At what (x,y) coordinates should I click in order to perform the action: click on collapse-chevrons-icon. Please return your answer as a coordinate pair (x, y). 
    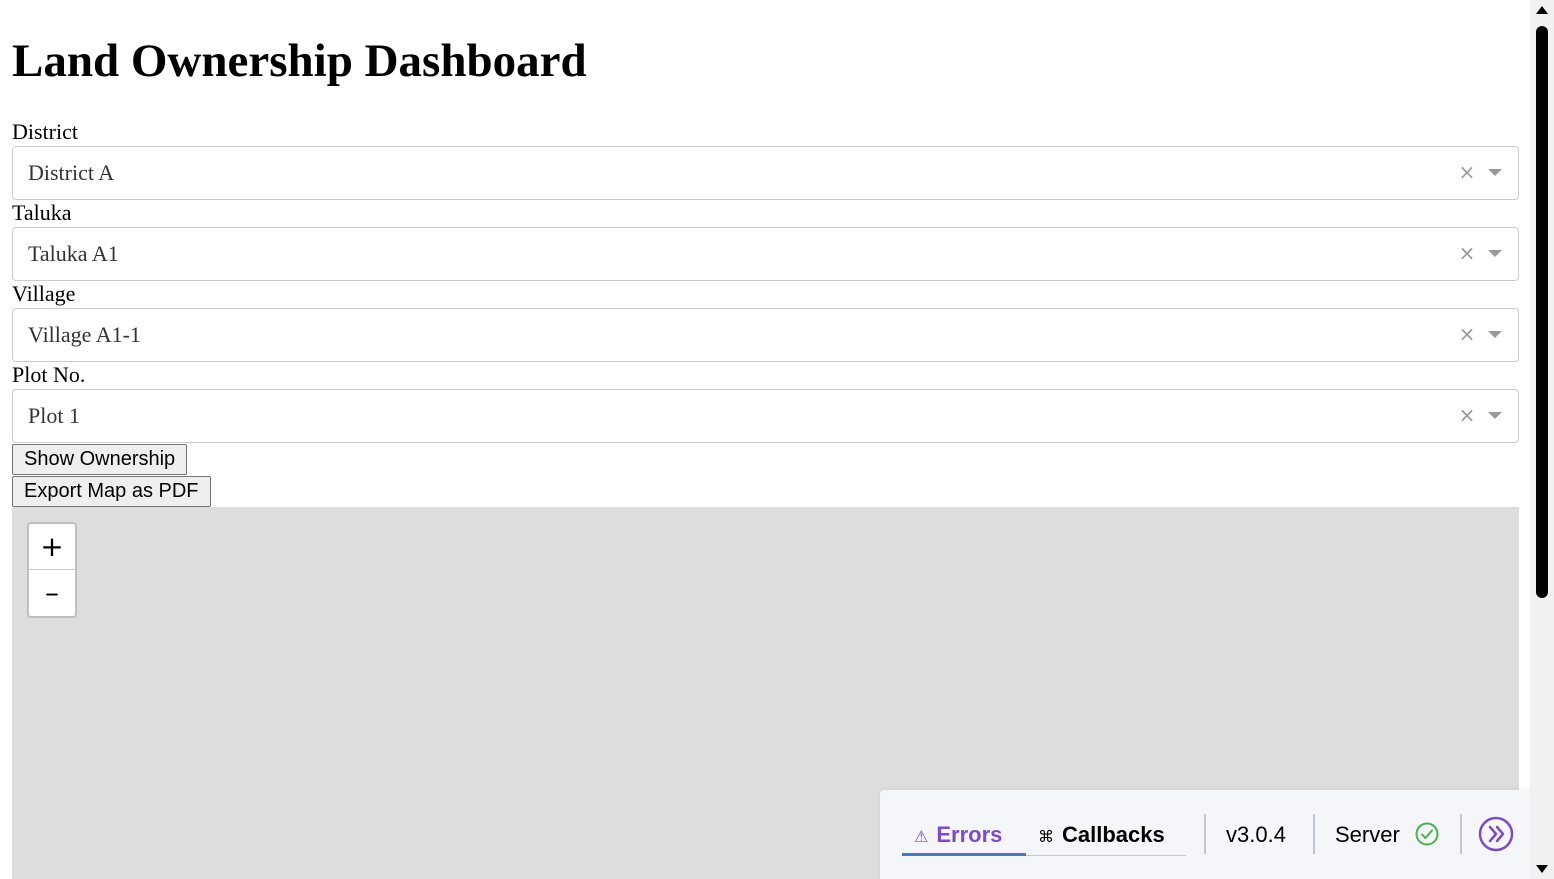
    Looking at the image, I should click on (1496, 834).